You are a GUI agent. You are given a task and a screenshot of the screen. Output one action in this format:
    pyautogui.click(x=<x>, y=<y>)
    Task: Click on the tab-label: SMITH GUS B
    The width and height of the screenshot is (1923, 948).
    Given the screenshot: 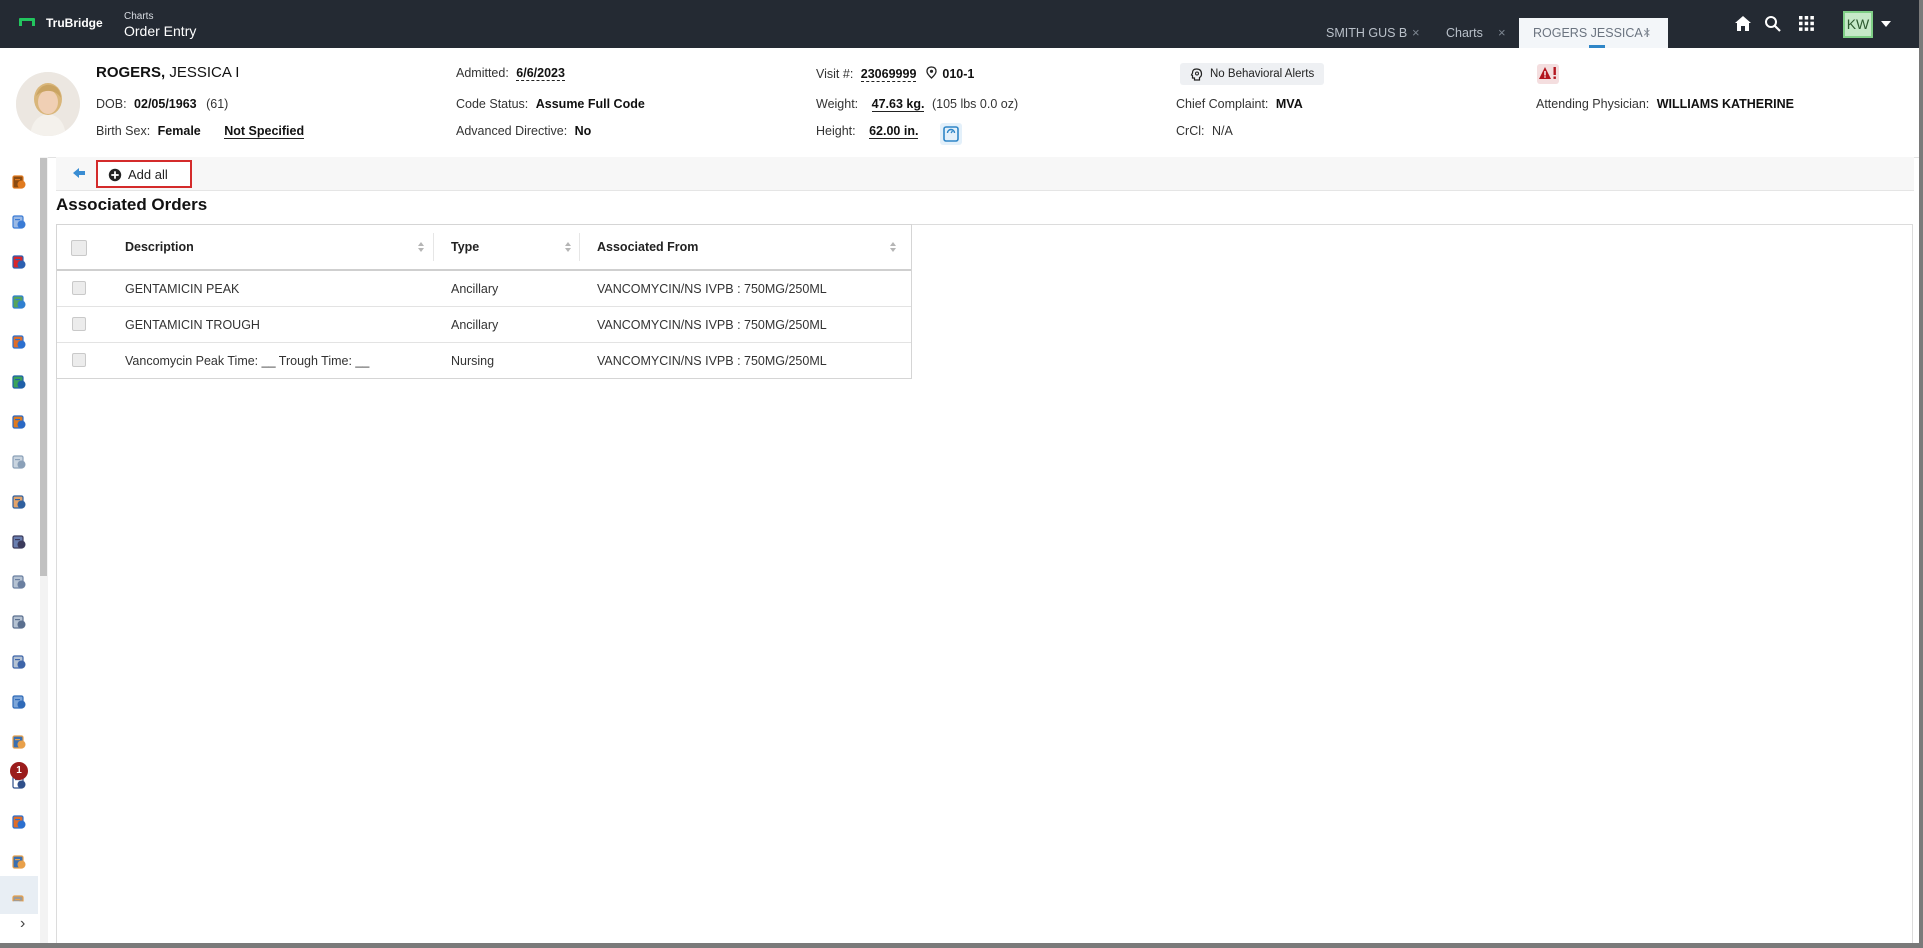 What is the action you would take?
    pyautogui.click(x=1367, y=33)
    